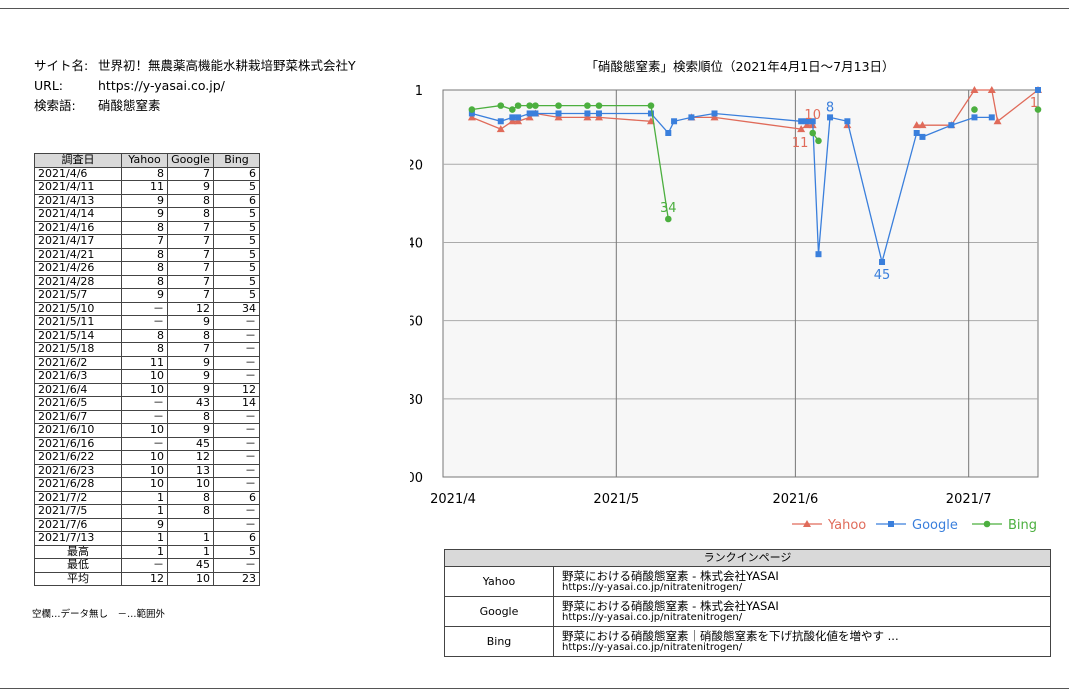 The height and width of the screenshot is (694, 1069). What do you see at coordinates (147, 227) in the screenshot?
I see `table-row: 2021/4/16 8 7 5` at bounding box center [147, 227].